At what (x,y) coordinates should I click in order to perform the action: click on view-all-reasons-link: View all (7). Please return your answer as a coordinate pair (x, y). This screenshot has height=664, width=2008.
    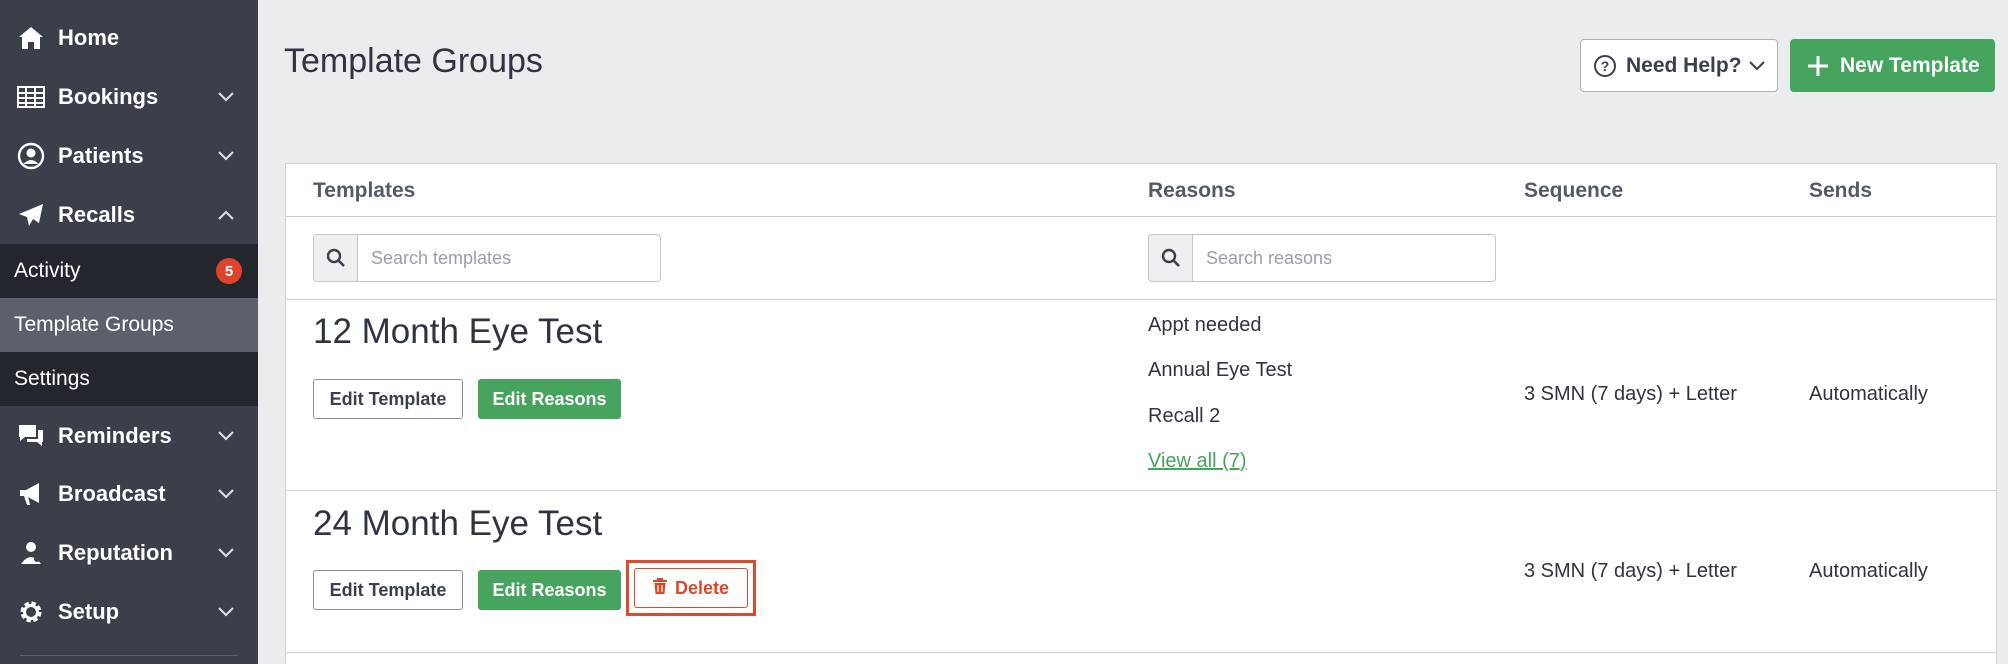
    Looking at the image, I should click on (1197, 461).